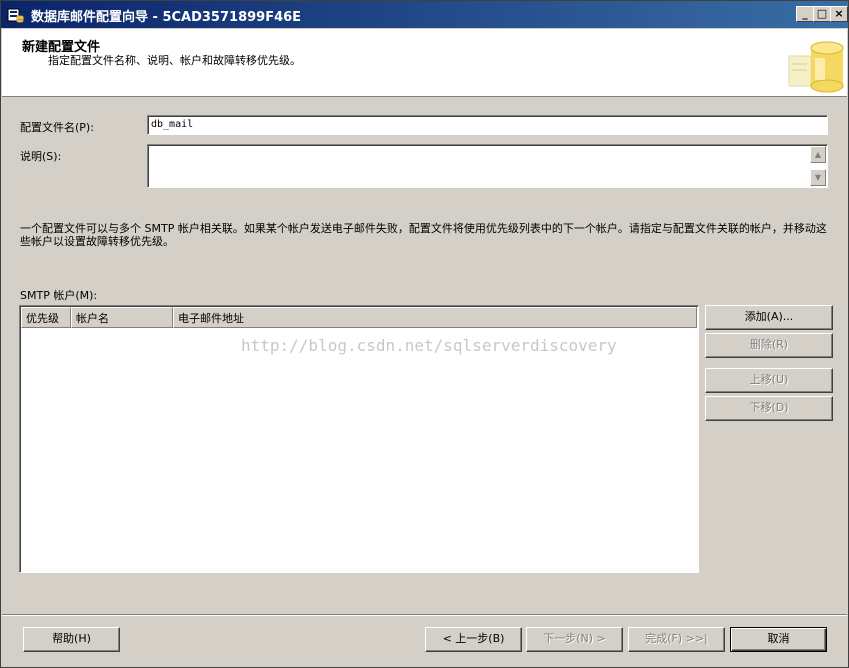  Describe the element at coordinates (57, 127) in the screenshot. I see `profile-name-label: 配置文件名(P):` at that location.